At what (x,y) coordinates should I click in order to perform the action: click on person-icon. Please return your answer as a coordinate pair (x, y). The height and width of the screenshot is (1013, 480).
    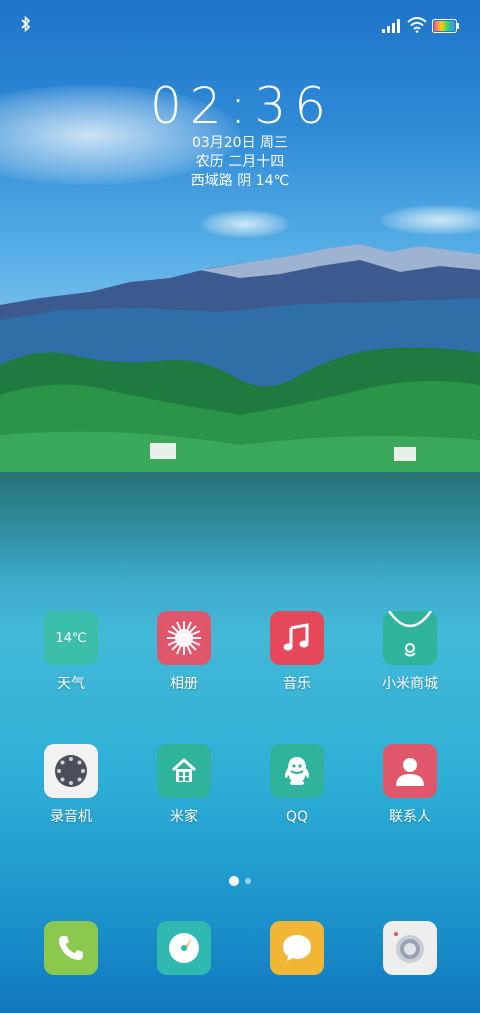
    Looking at the image, I should click on (410, 771).